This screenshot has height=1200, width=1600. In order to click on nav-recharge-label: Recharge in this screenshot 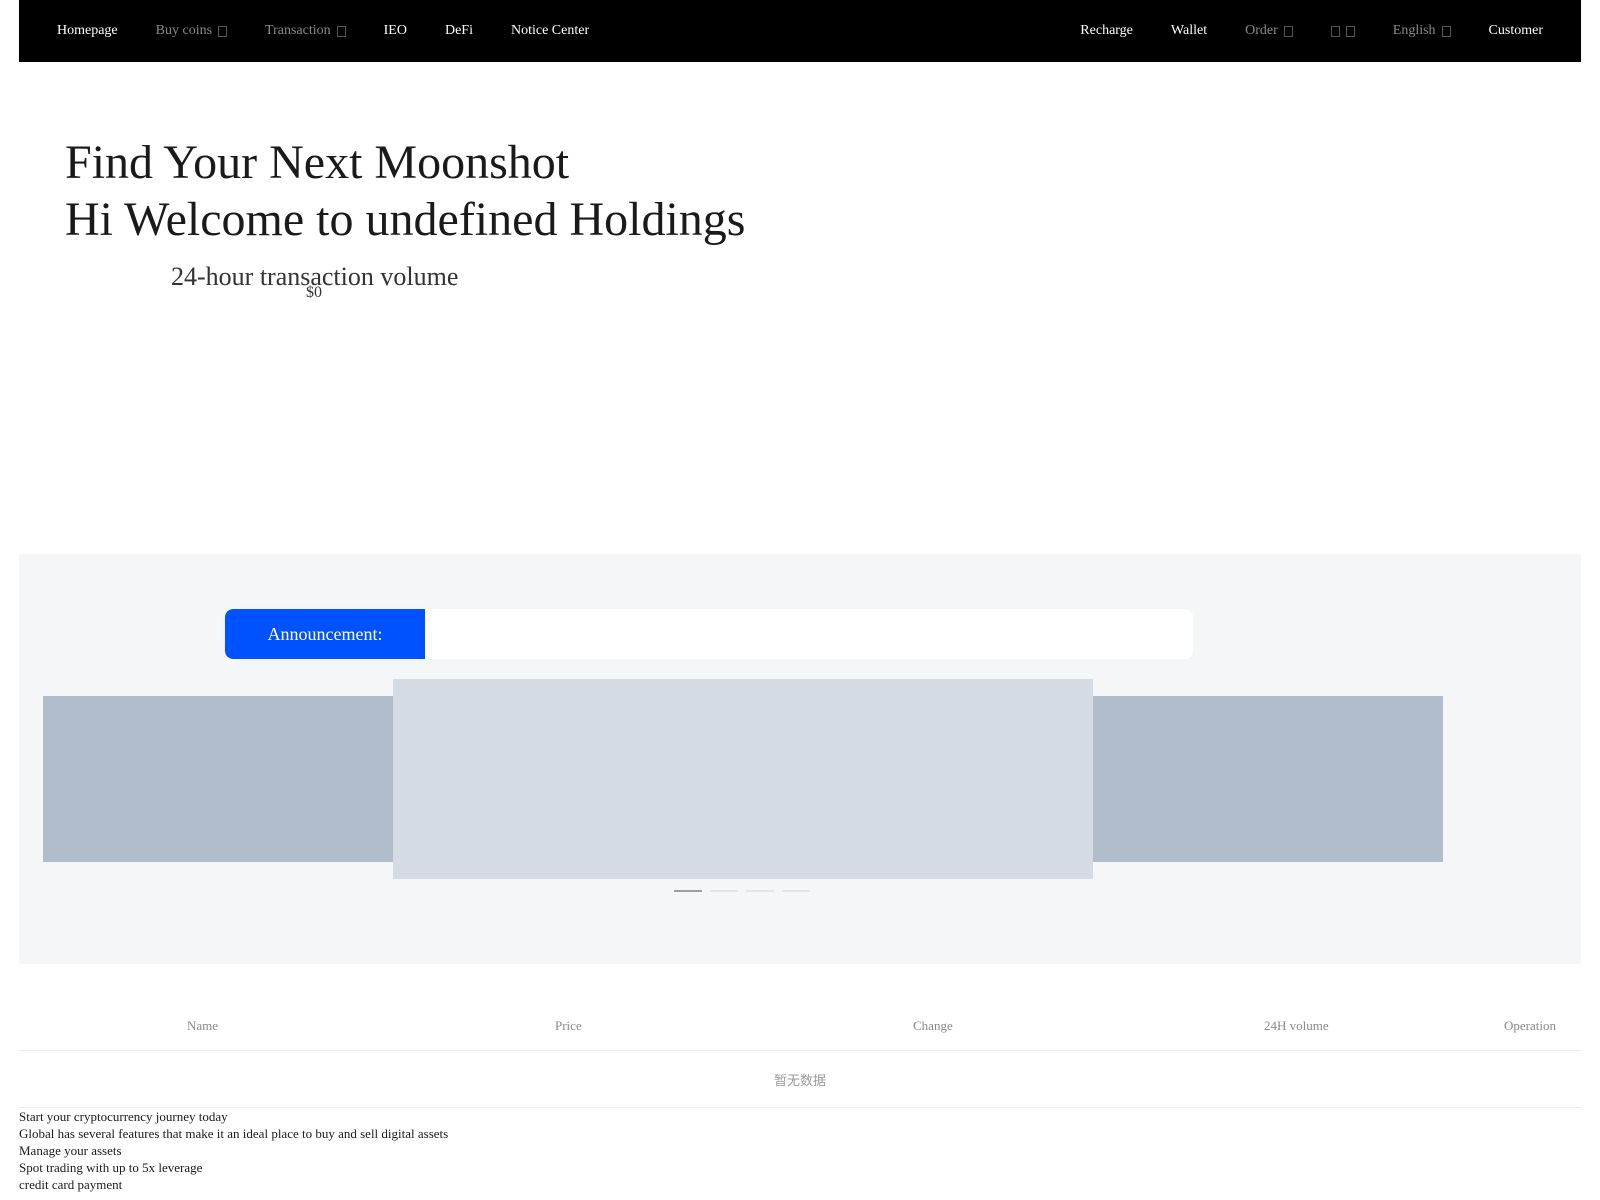, I will do `click(1106, 30)`.